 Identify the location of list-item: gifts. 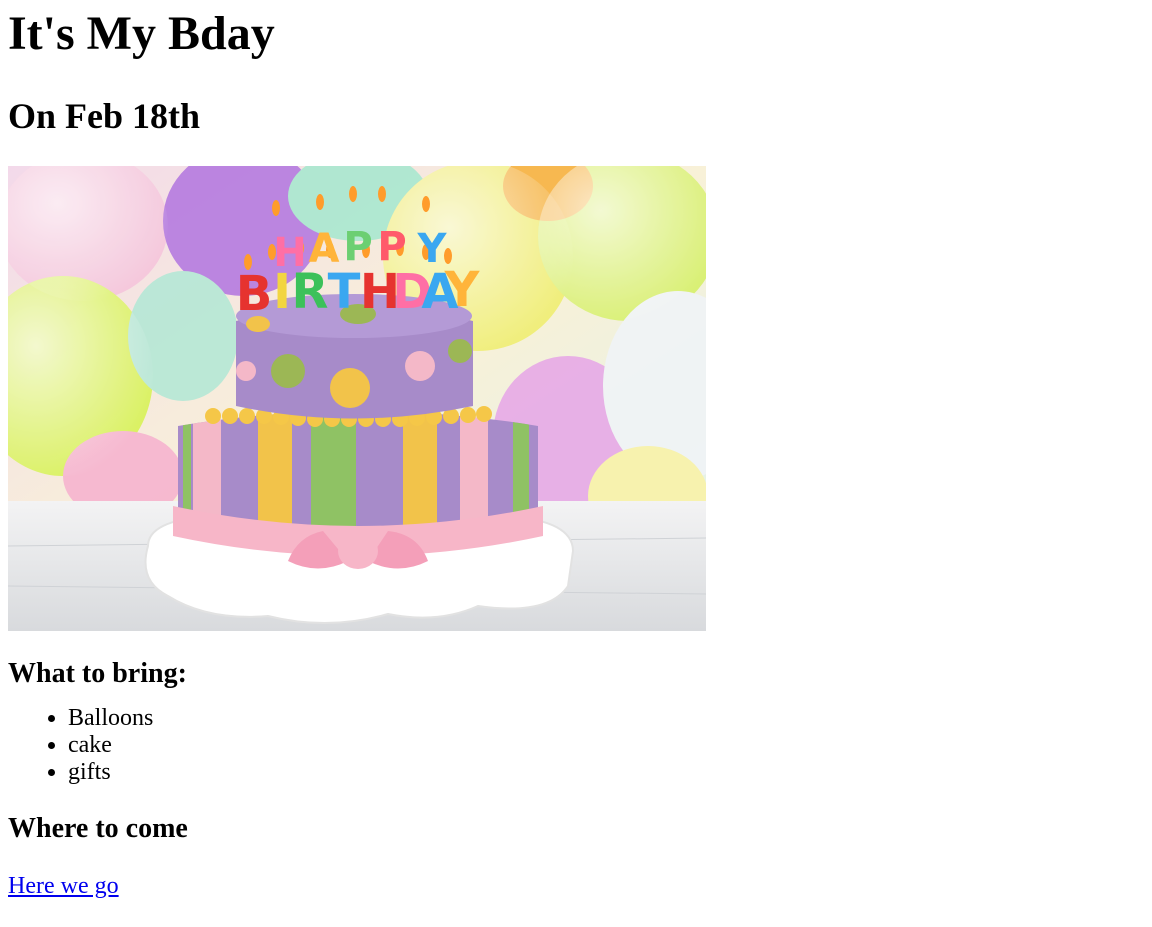
(606, 772).